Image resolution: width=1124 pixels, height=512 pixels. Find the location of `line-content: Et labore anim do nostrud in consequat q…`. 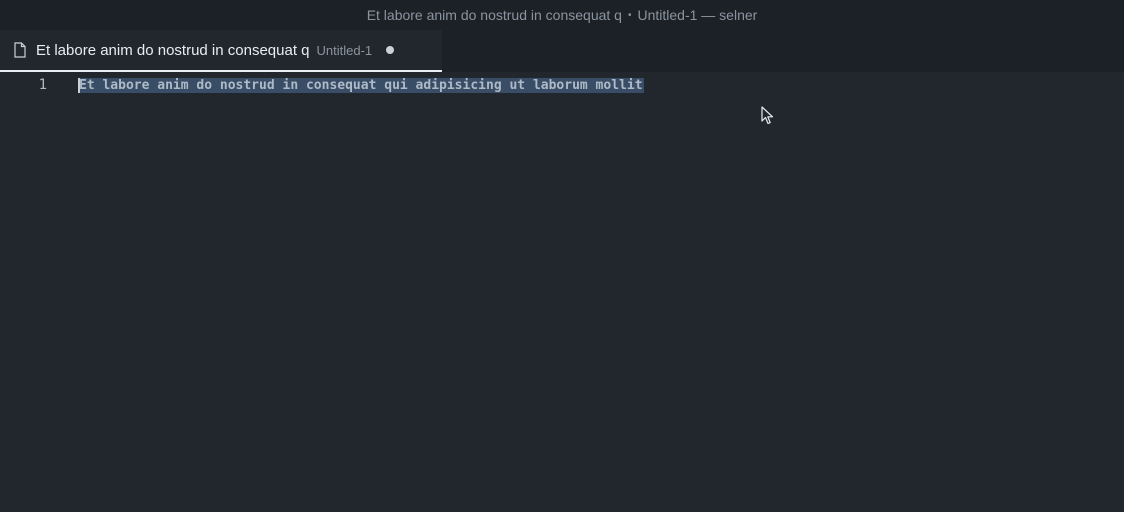

line-content: Et labore anim do nostrud in consequat q… is located at coordinates (361, 85).